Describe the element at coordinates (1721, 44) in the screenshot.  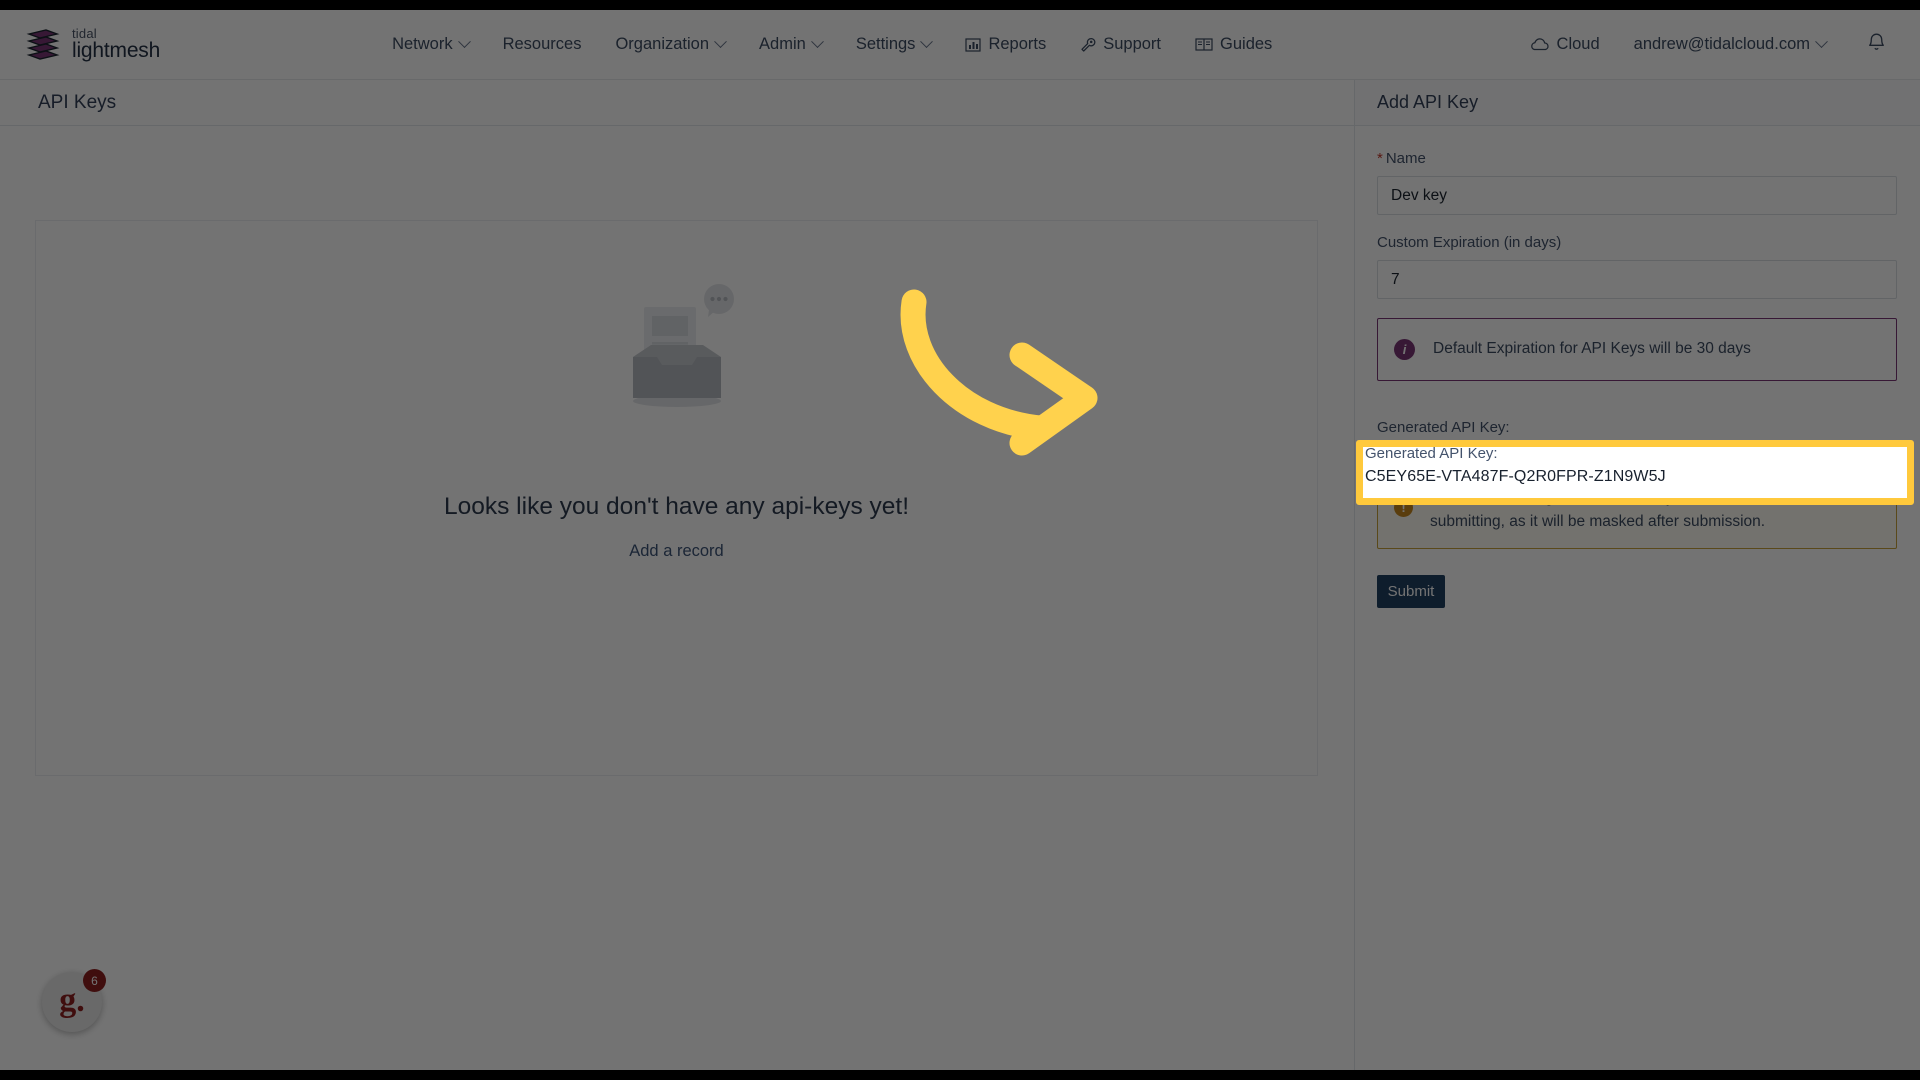
I see `account-email: andrew@tidalcloud.com` at that location.